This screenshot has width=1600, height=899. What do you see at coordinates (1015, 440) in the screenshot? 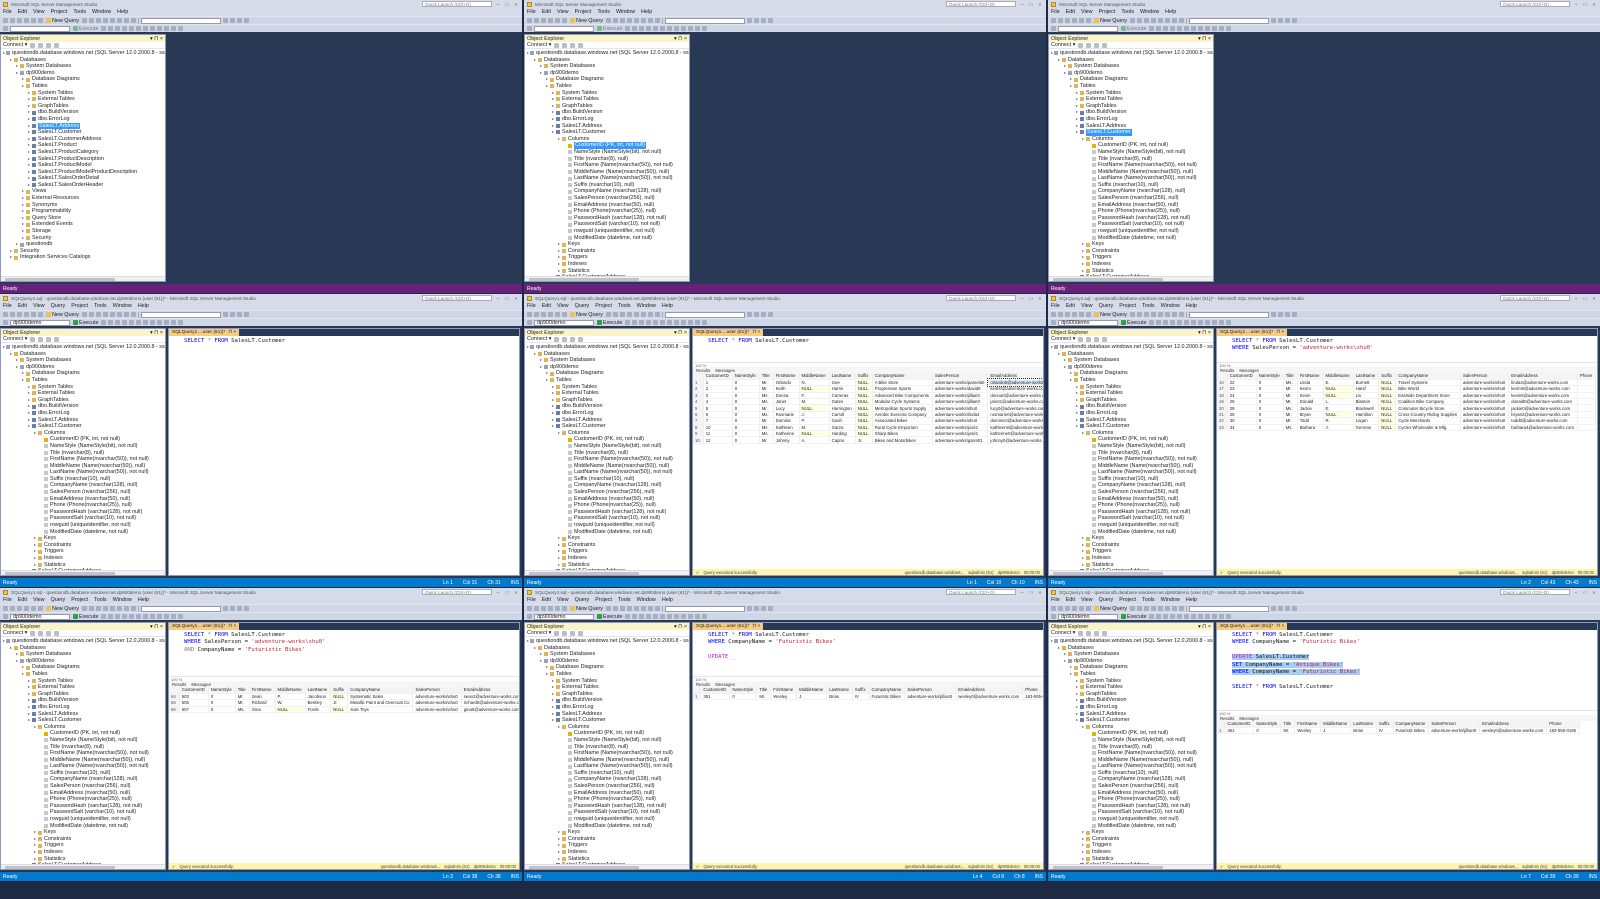
I see `grid-cell: johnny0@adventure-works.com` at bounding box center [1015, 440].